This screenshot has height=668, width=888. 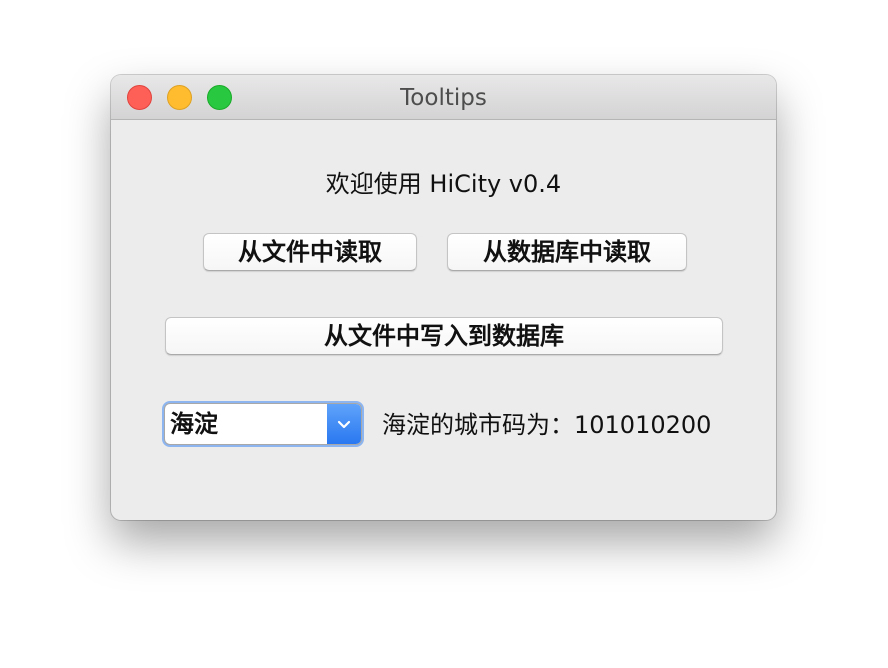 What do you see at coordinates (567, 252) in the screenshot?
I see `read-from-database-button: 从数据库中读取` at bounding box center [567, 252].